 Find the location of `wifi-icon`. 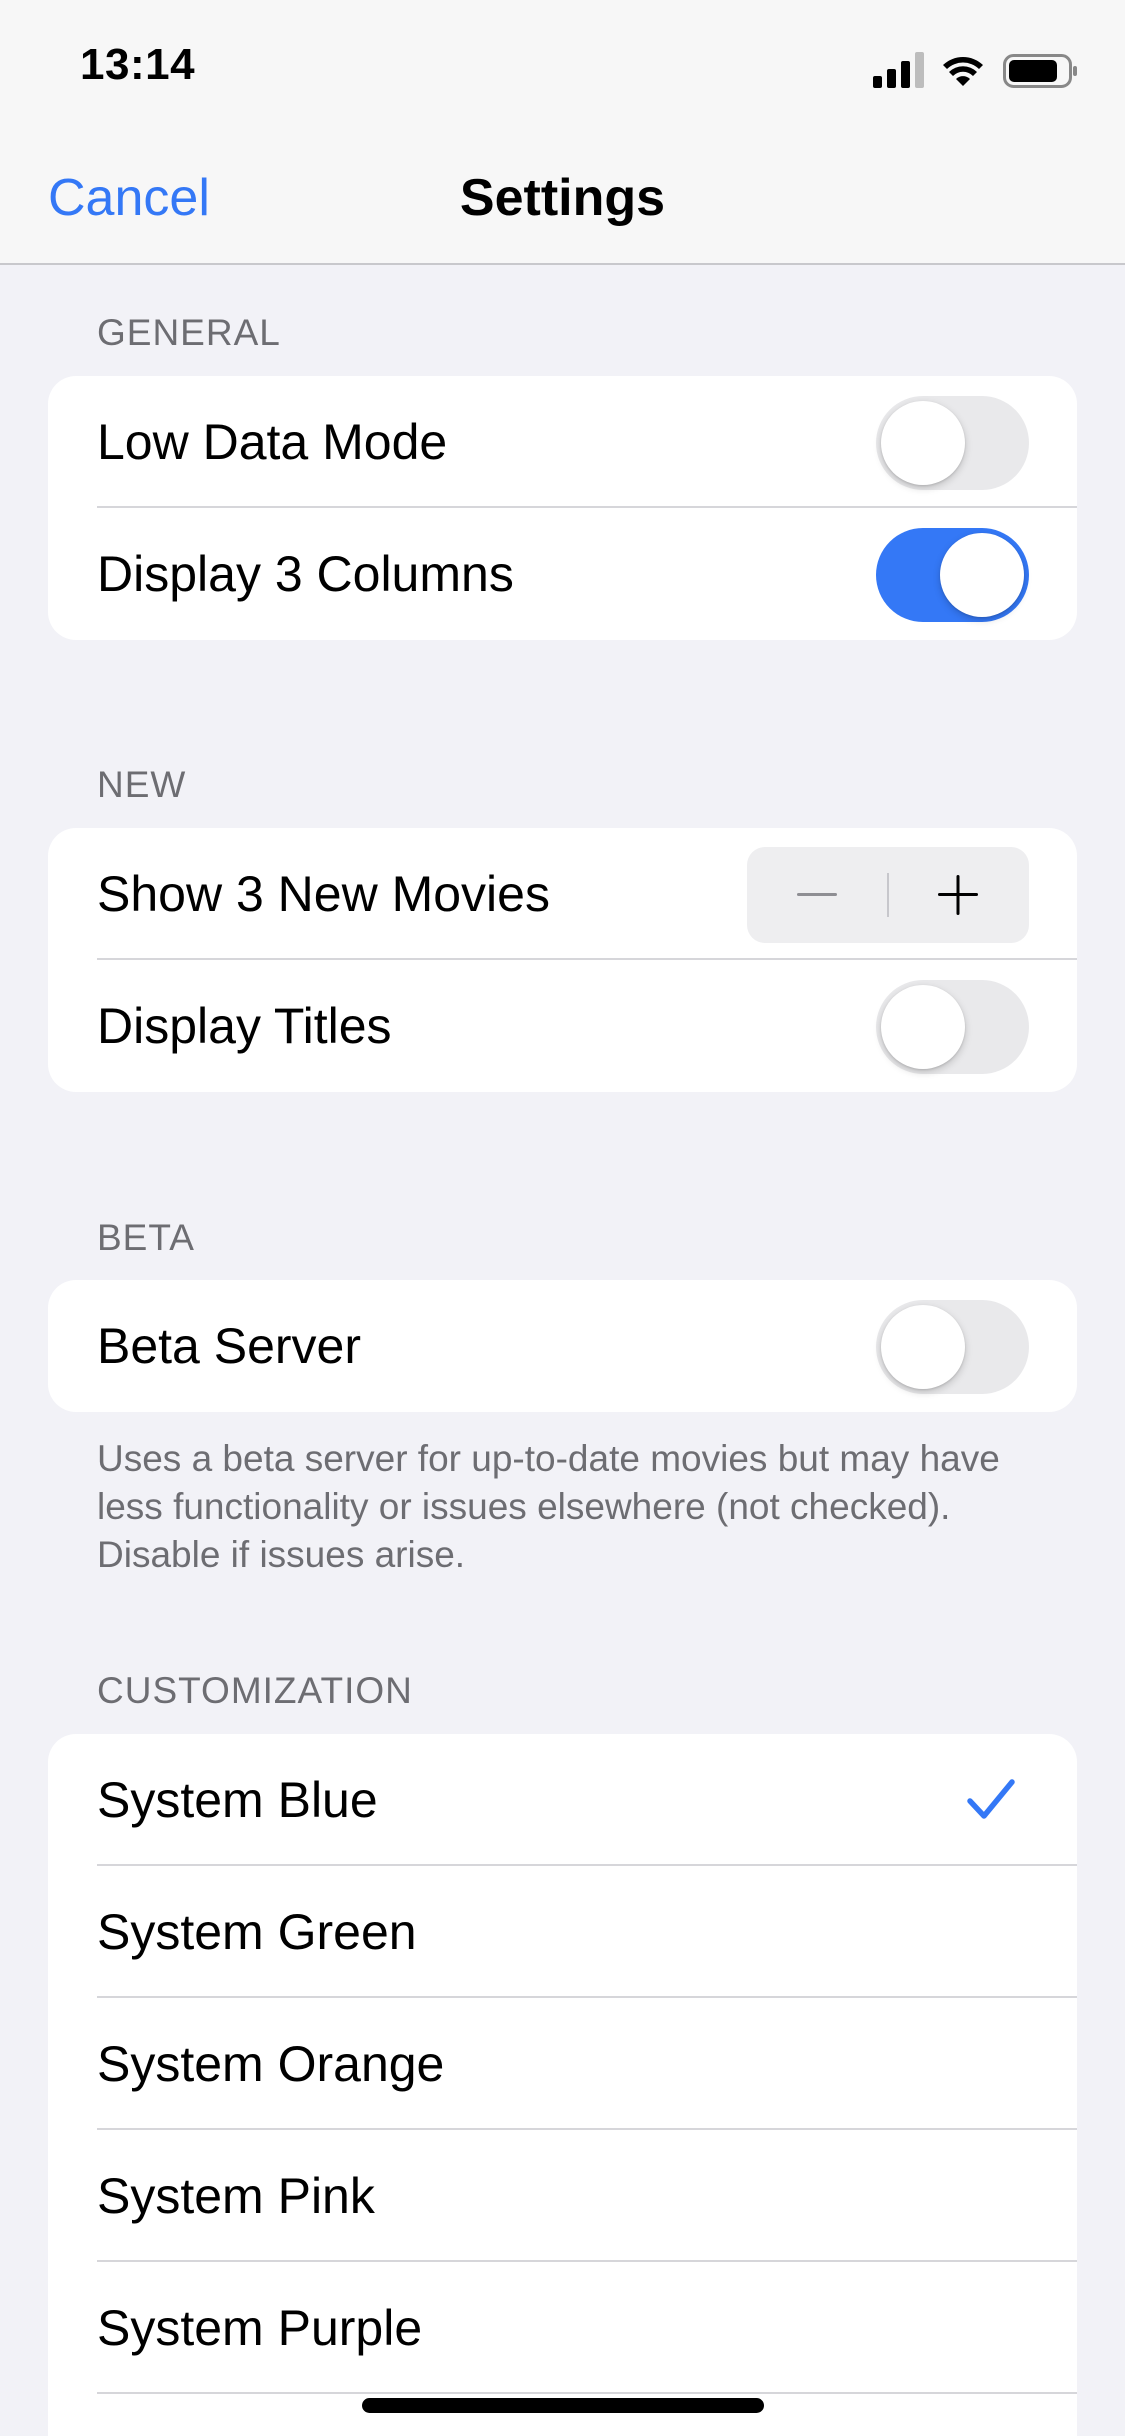

wifi-icon is located at coordinates (963, 71).